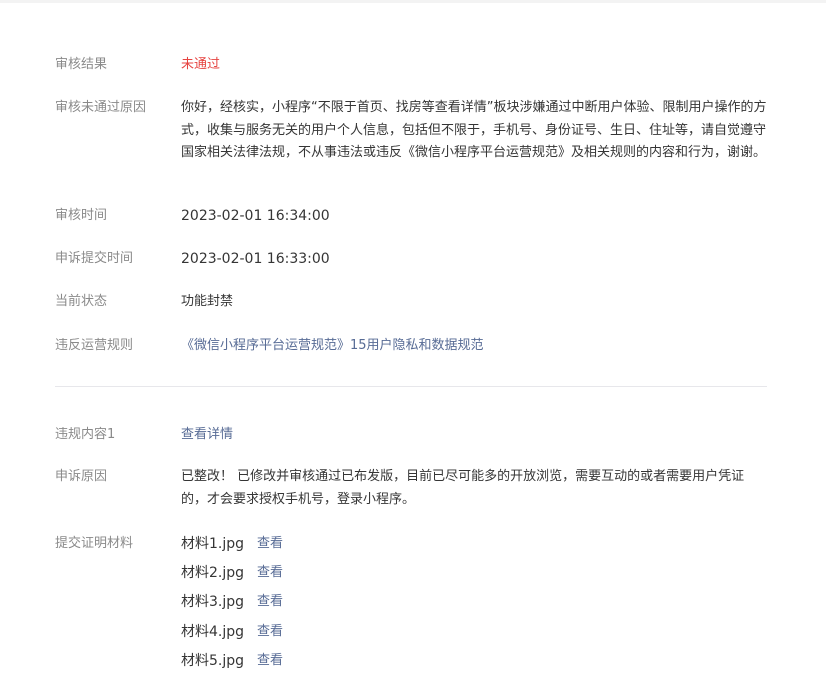 This screenshot has width=826, height=695. What do you see at coordinates (255, 259) in the screenshot?
I see `appeal-time-value: 2023-02-01 16:33:00` at bounding box center [255, 259].